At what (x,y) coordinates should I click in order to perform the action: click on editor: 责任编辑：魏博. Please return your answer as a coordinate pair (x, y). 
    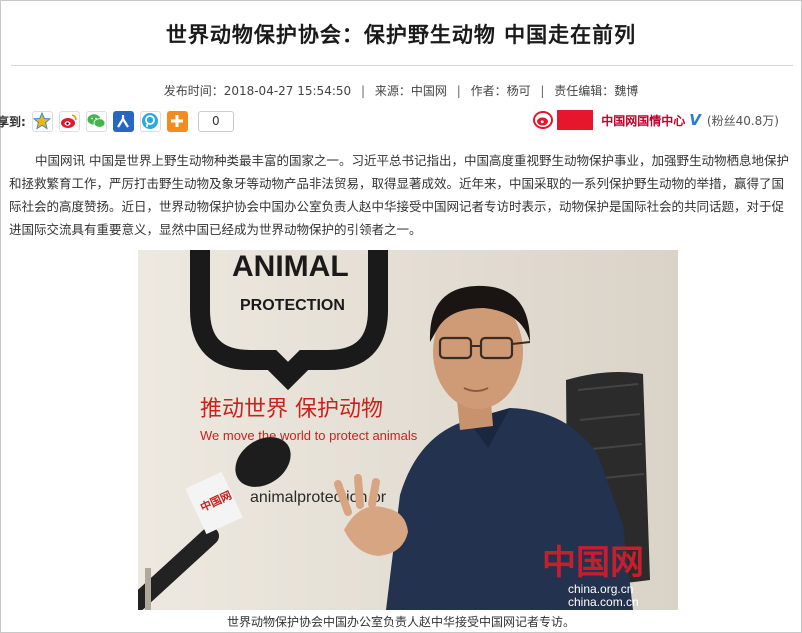
    Looking at the image, I should click on (596, 91).